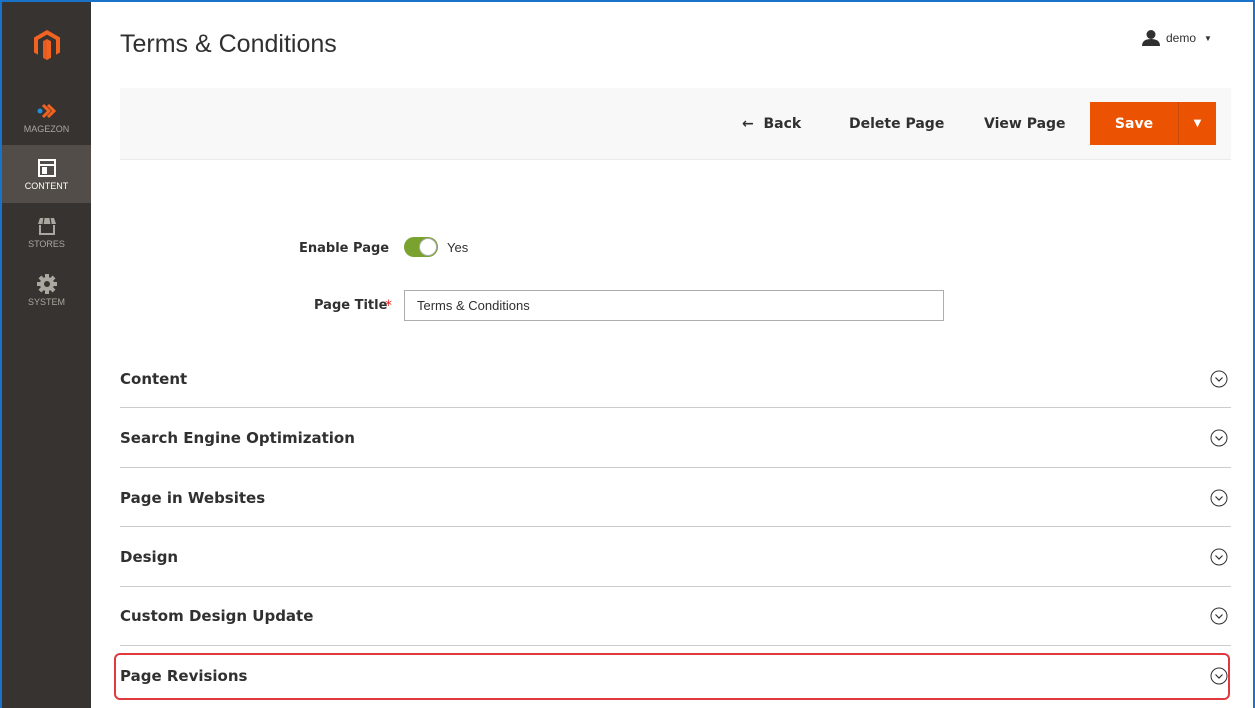 The image size is (1255, 708). Describe the element at coordinates (46, 128) in the screenshot. I see `sidebar-item-label: MAGEZON` at that location.